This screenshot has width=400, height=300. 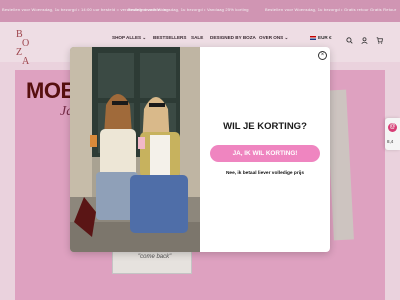 What do you see at coordinates (265, 173) in the screenshot?
I see `decline-discount-link: Nee, ik betaal liever volledige prijs` at bounding box center [265, 173].